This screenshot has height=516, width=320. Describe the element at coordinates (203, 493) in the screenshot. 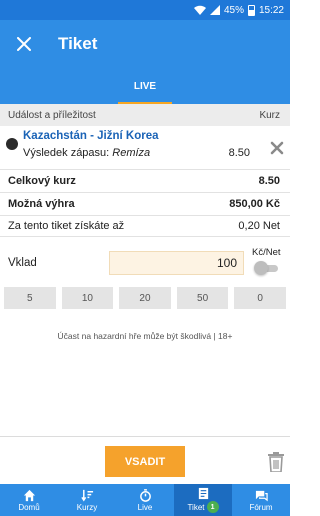

I see `ticket-icon` at that location.